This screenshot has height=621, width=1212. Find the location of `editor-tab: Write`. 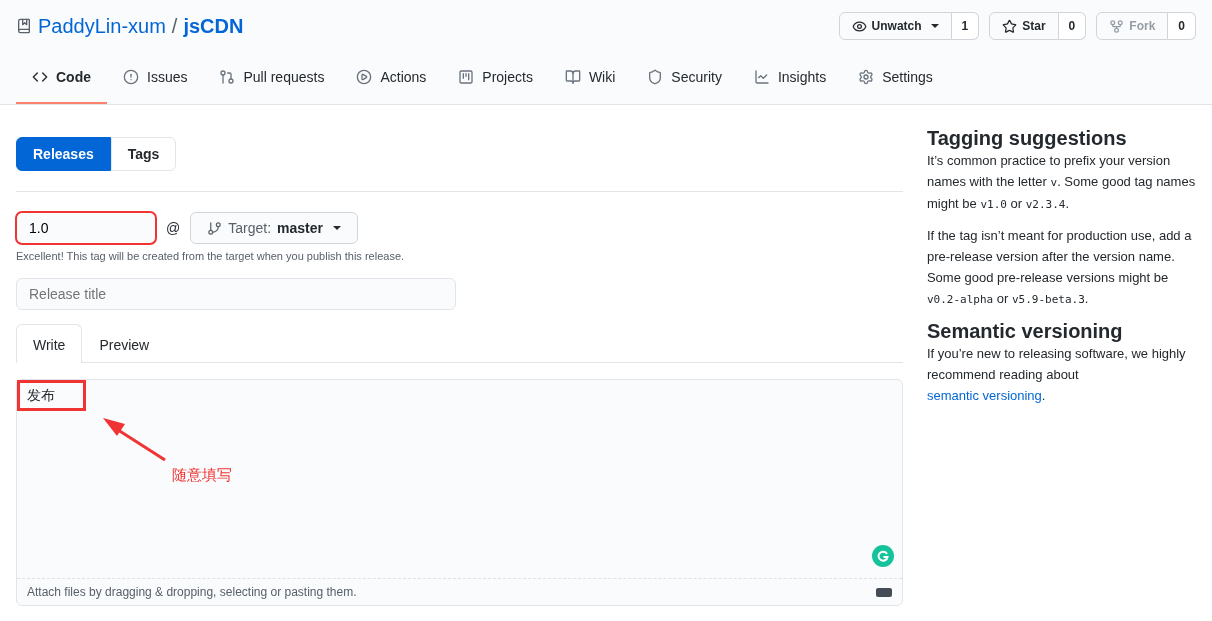

editor-tab: Write is located at coordinates (49, 343).